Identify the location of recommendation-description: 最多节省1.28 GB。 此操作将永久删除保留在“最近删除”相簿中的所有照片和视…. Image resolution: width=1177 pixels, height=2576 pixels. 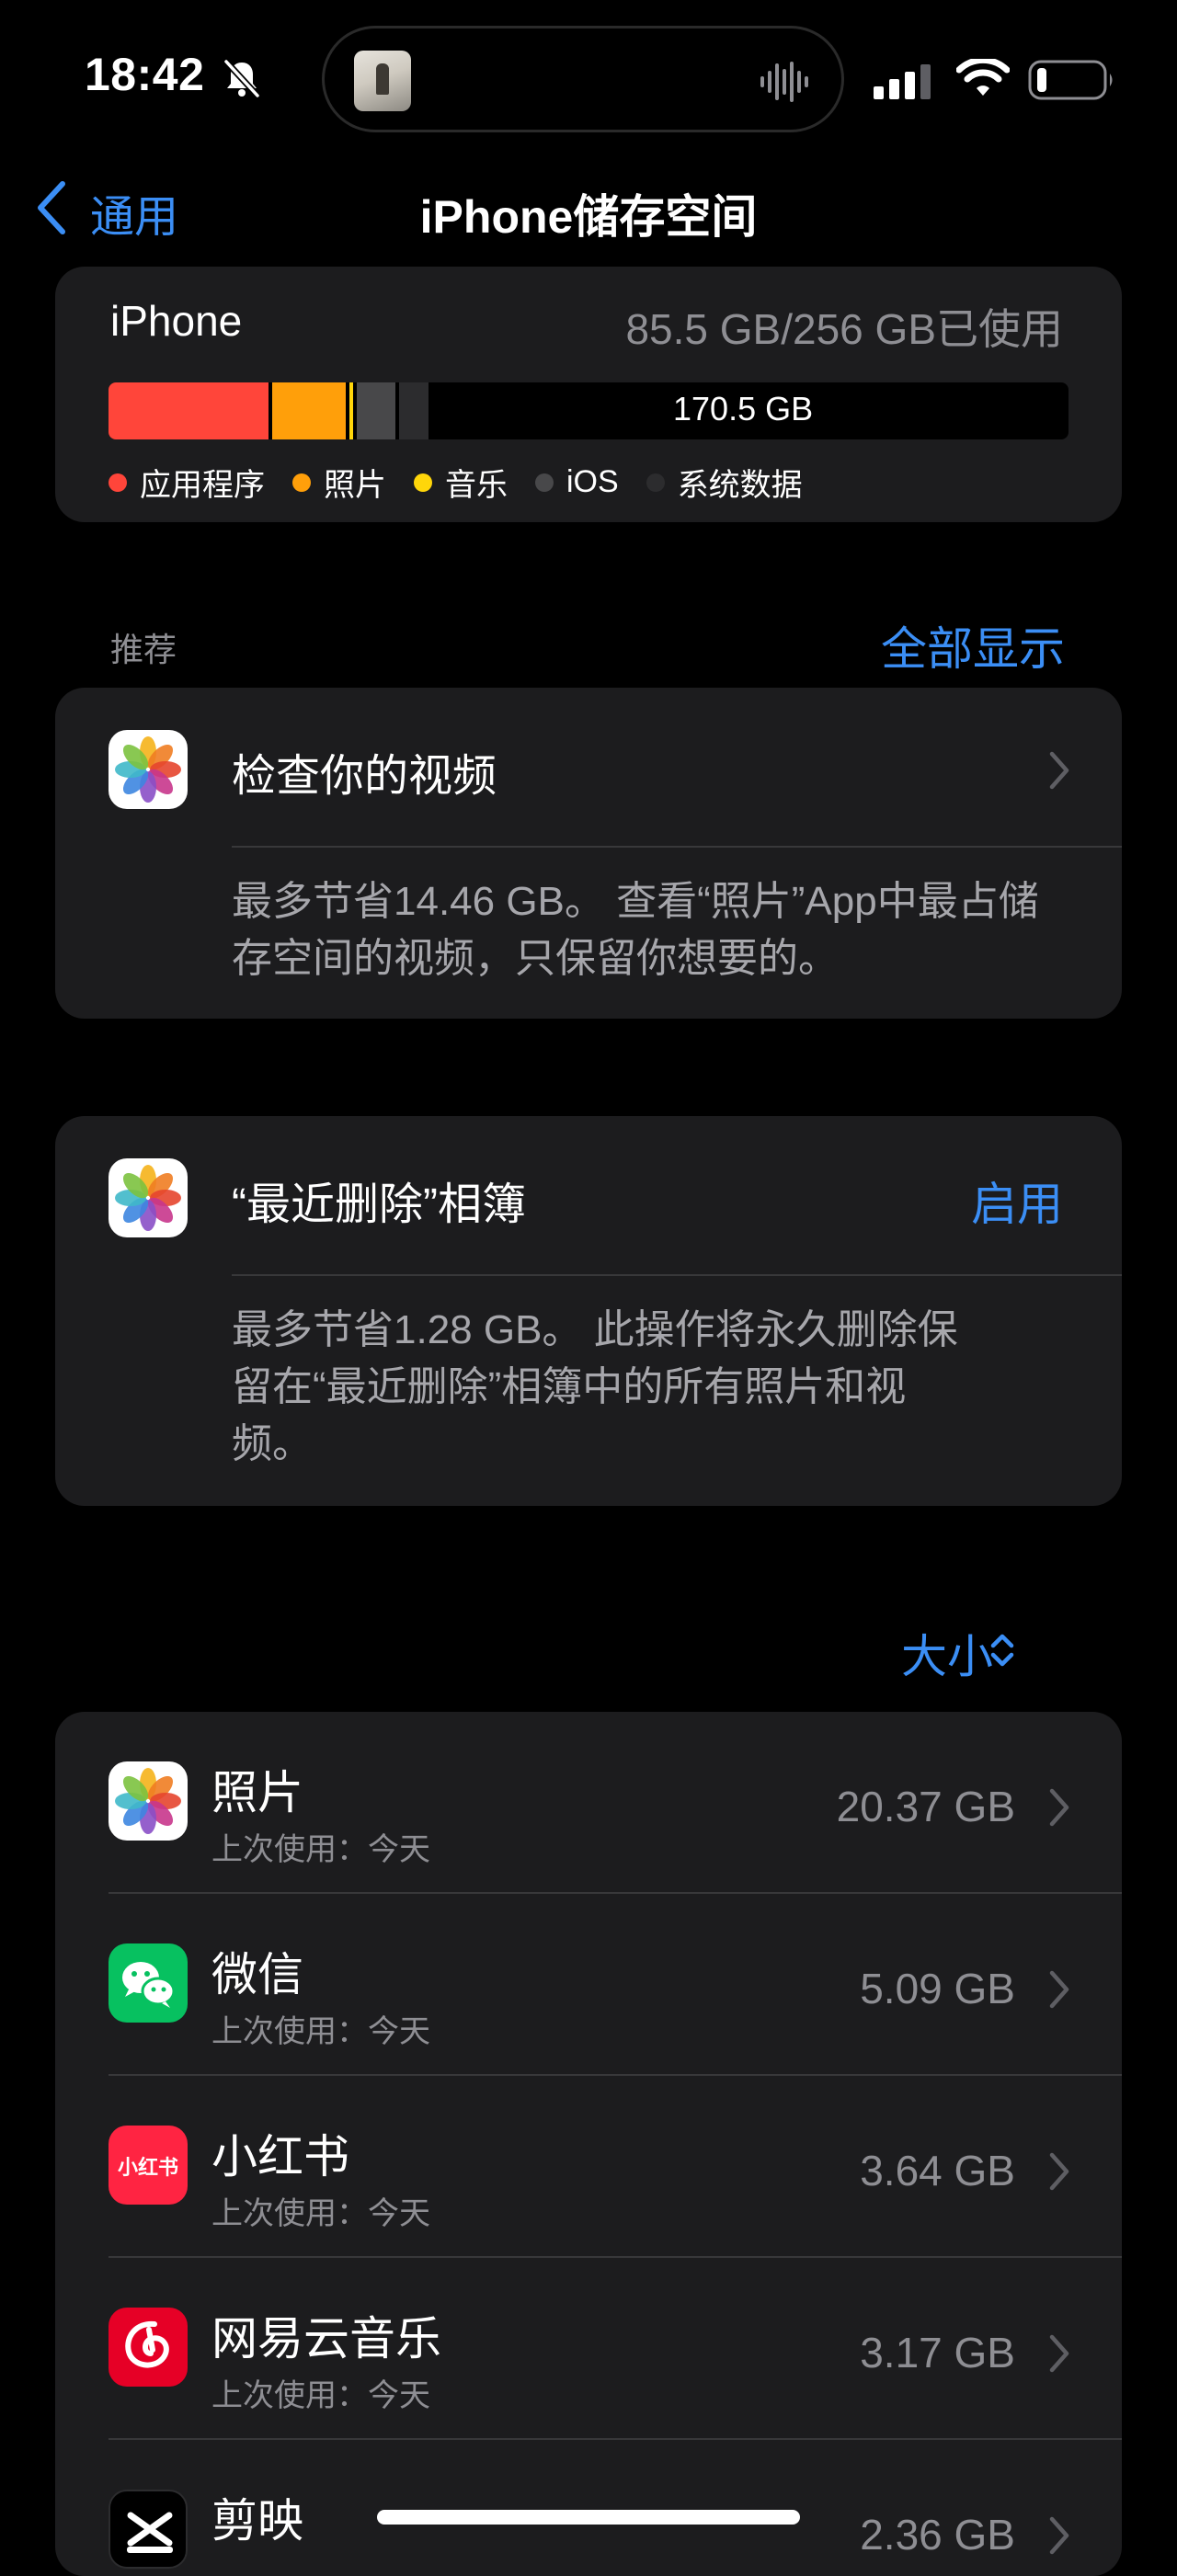
(595, 1386).